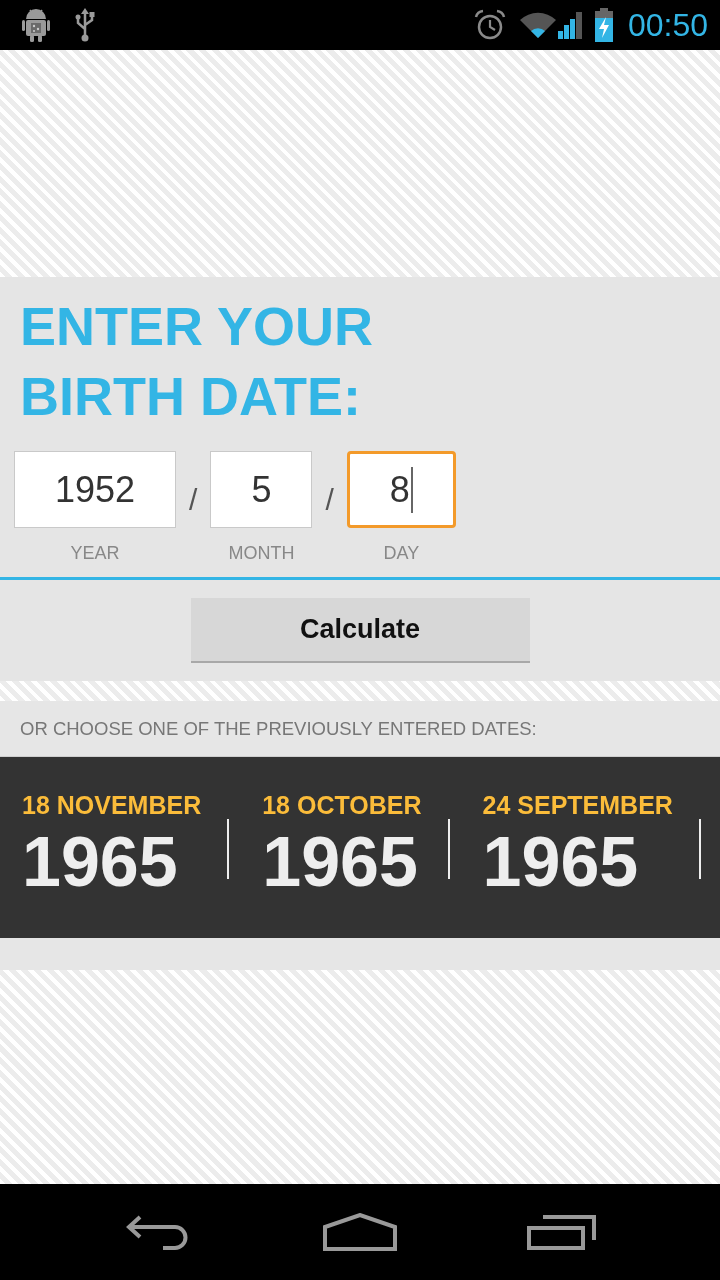 This screenshot has width=720, height=1280. I want to click on signal-icon, so click(569, 25).